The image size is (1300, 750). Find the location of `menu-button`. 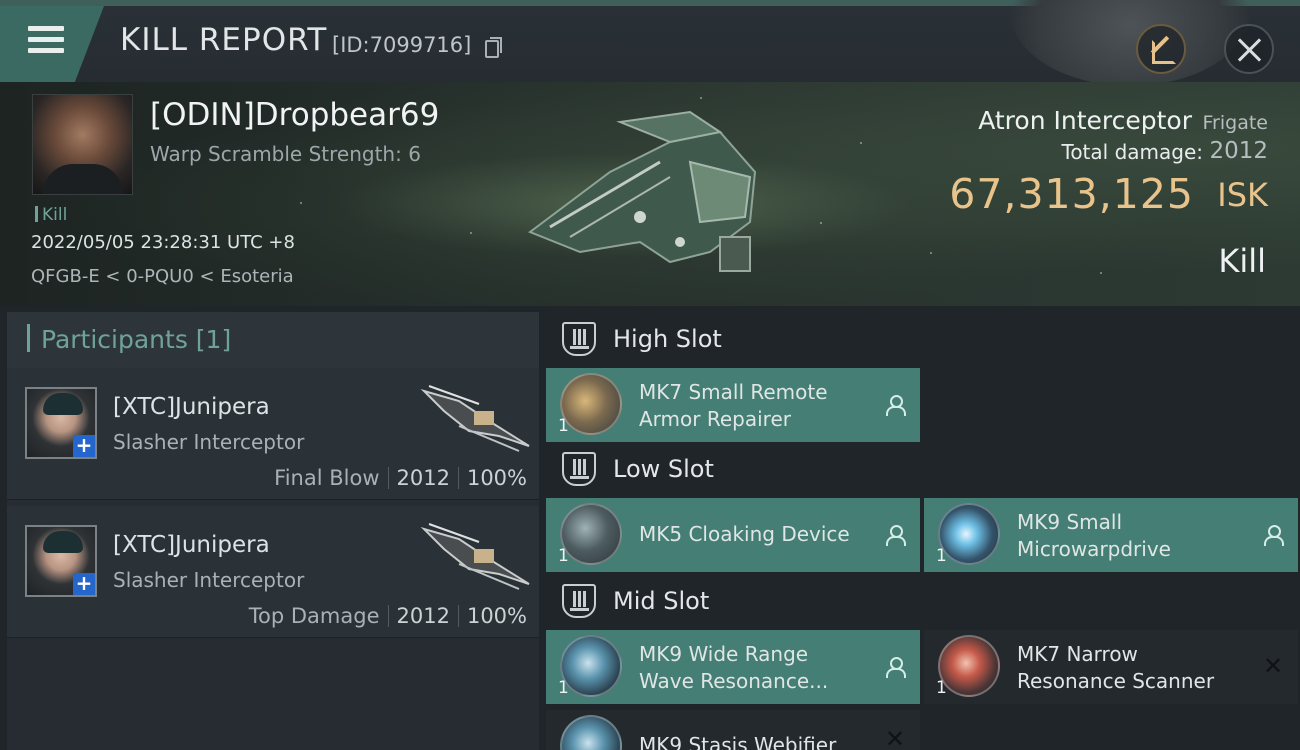

menu-button is located at coordinates (52, 44).